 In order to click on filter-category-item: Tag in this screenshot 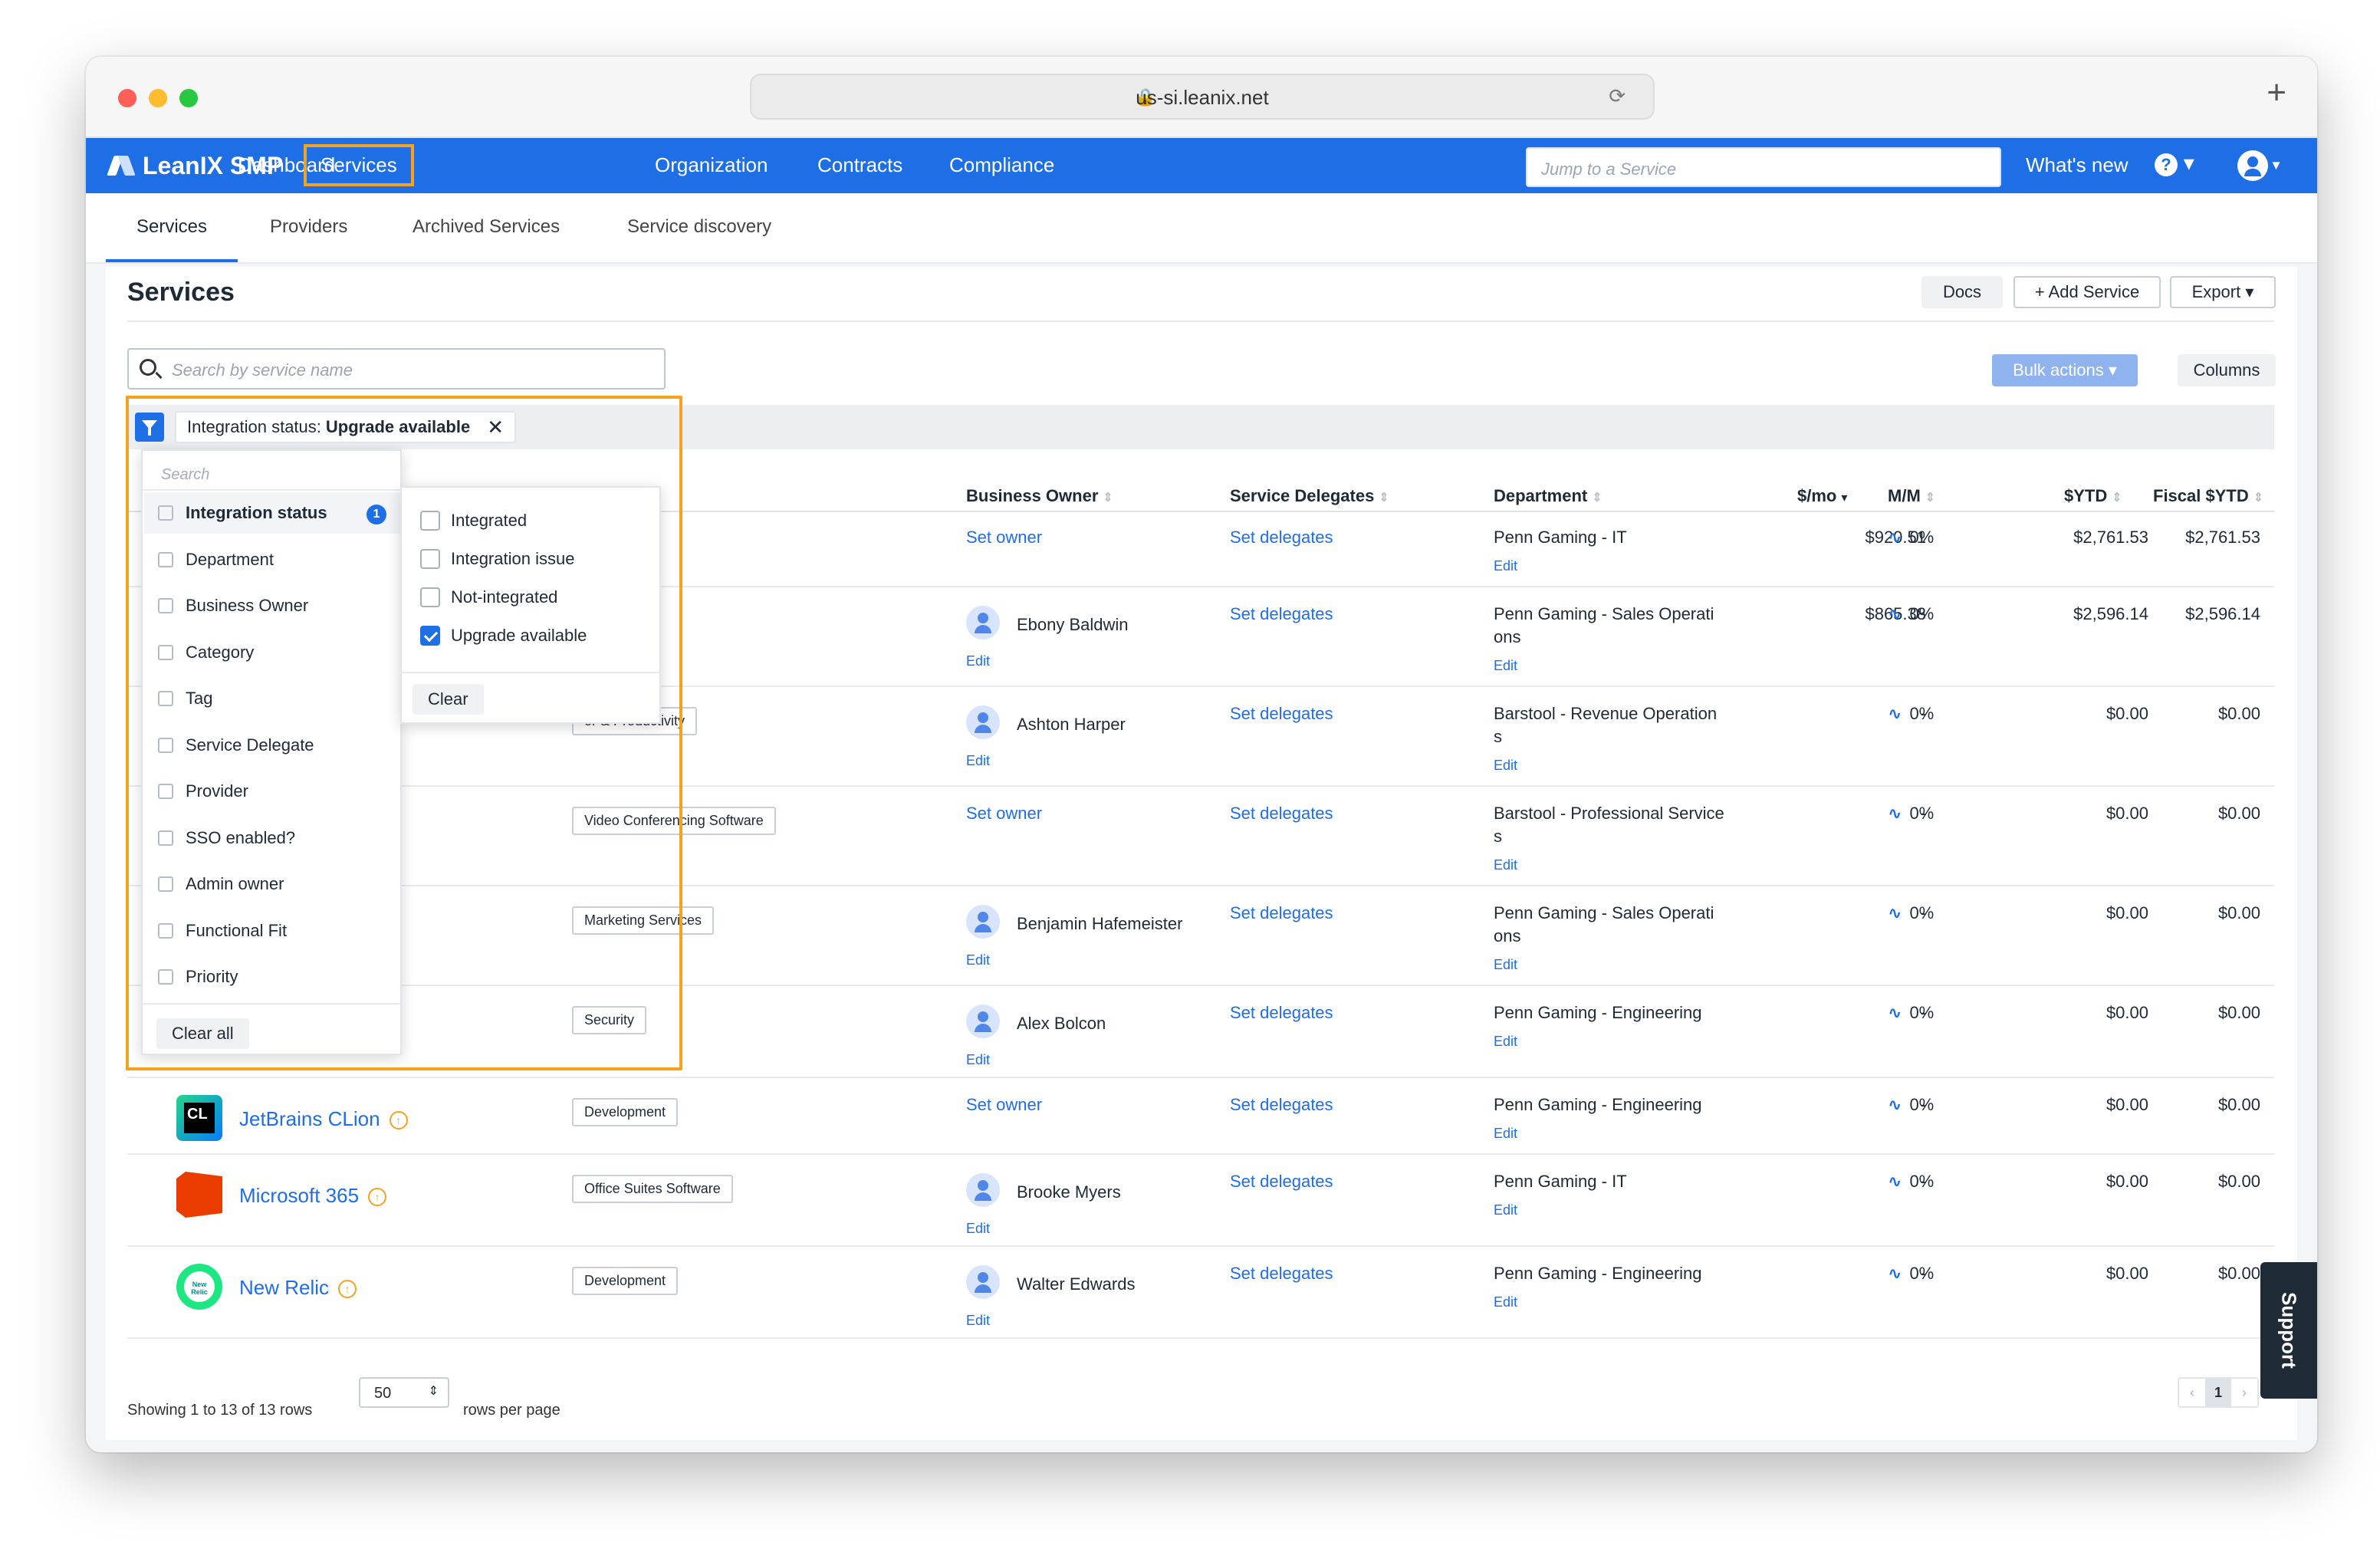, I will do `click(185, 699)`.